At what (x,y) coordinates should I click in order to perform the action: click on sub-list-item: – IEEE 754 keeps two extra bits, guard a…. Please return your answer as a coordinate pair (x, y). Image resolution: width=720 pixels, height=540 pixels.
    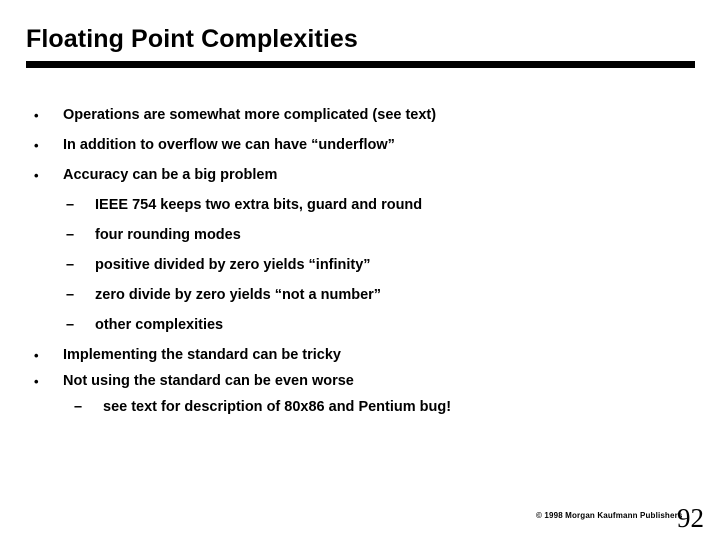
    Looking at the image, I should click on (360, 211).